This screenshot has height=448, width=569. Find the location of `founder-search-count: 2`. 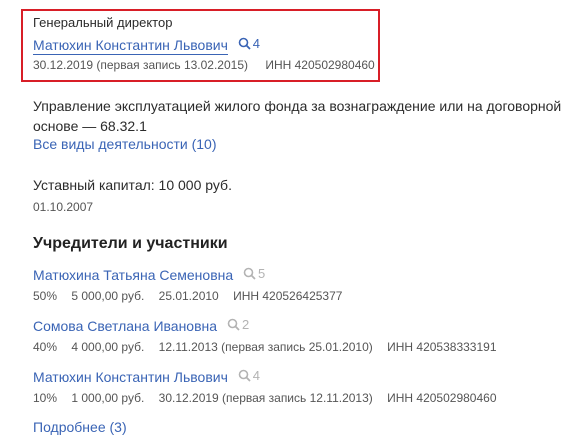

founder-search-count: 2 is located at coordinates (238, 324).